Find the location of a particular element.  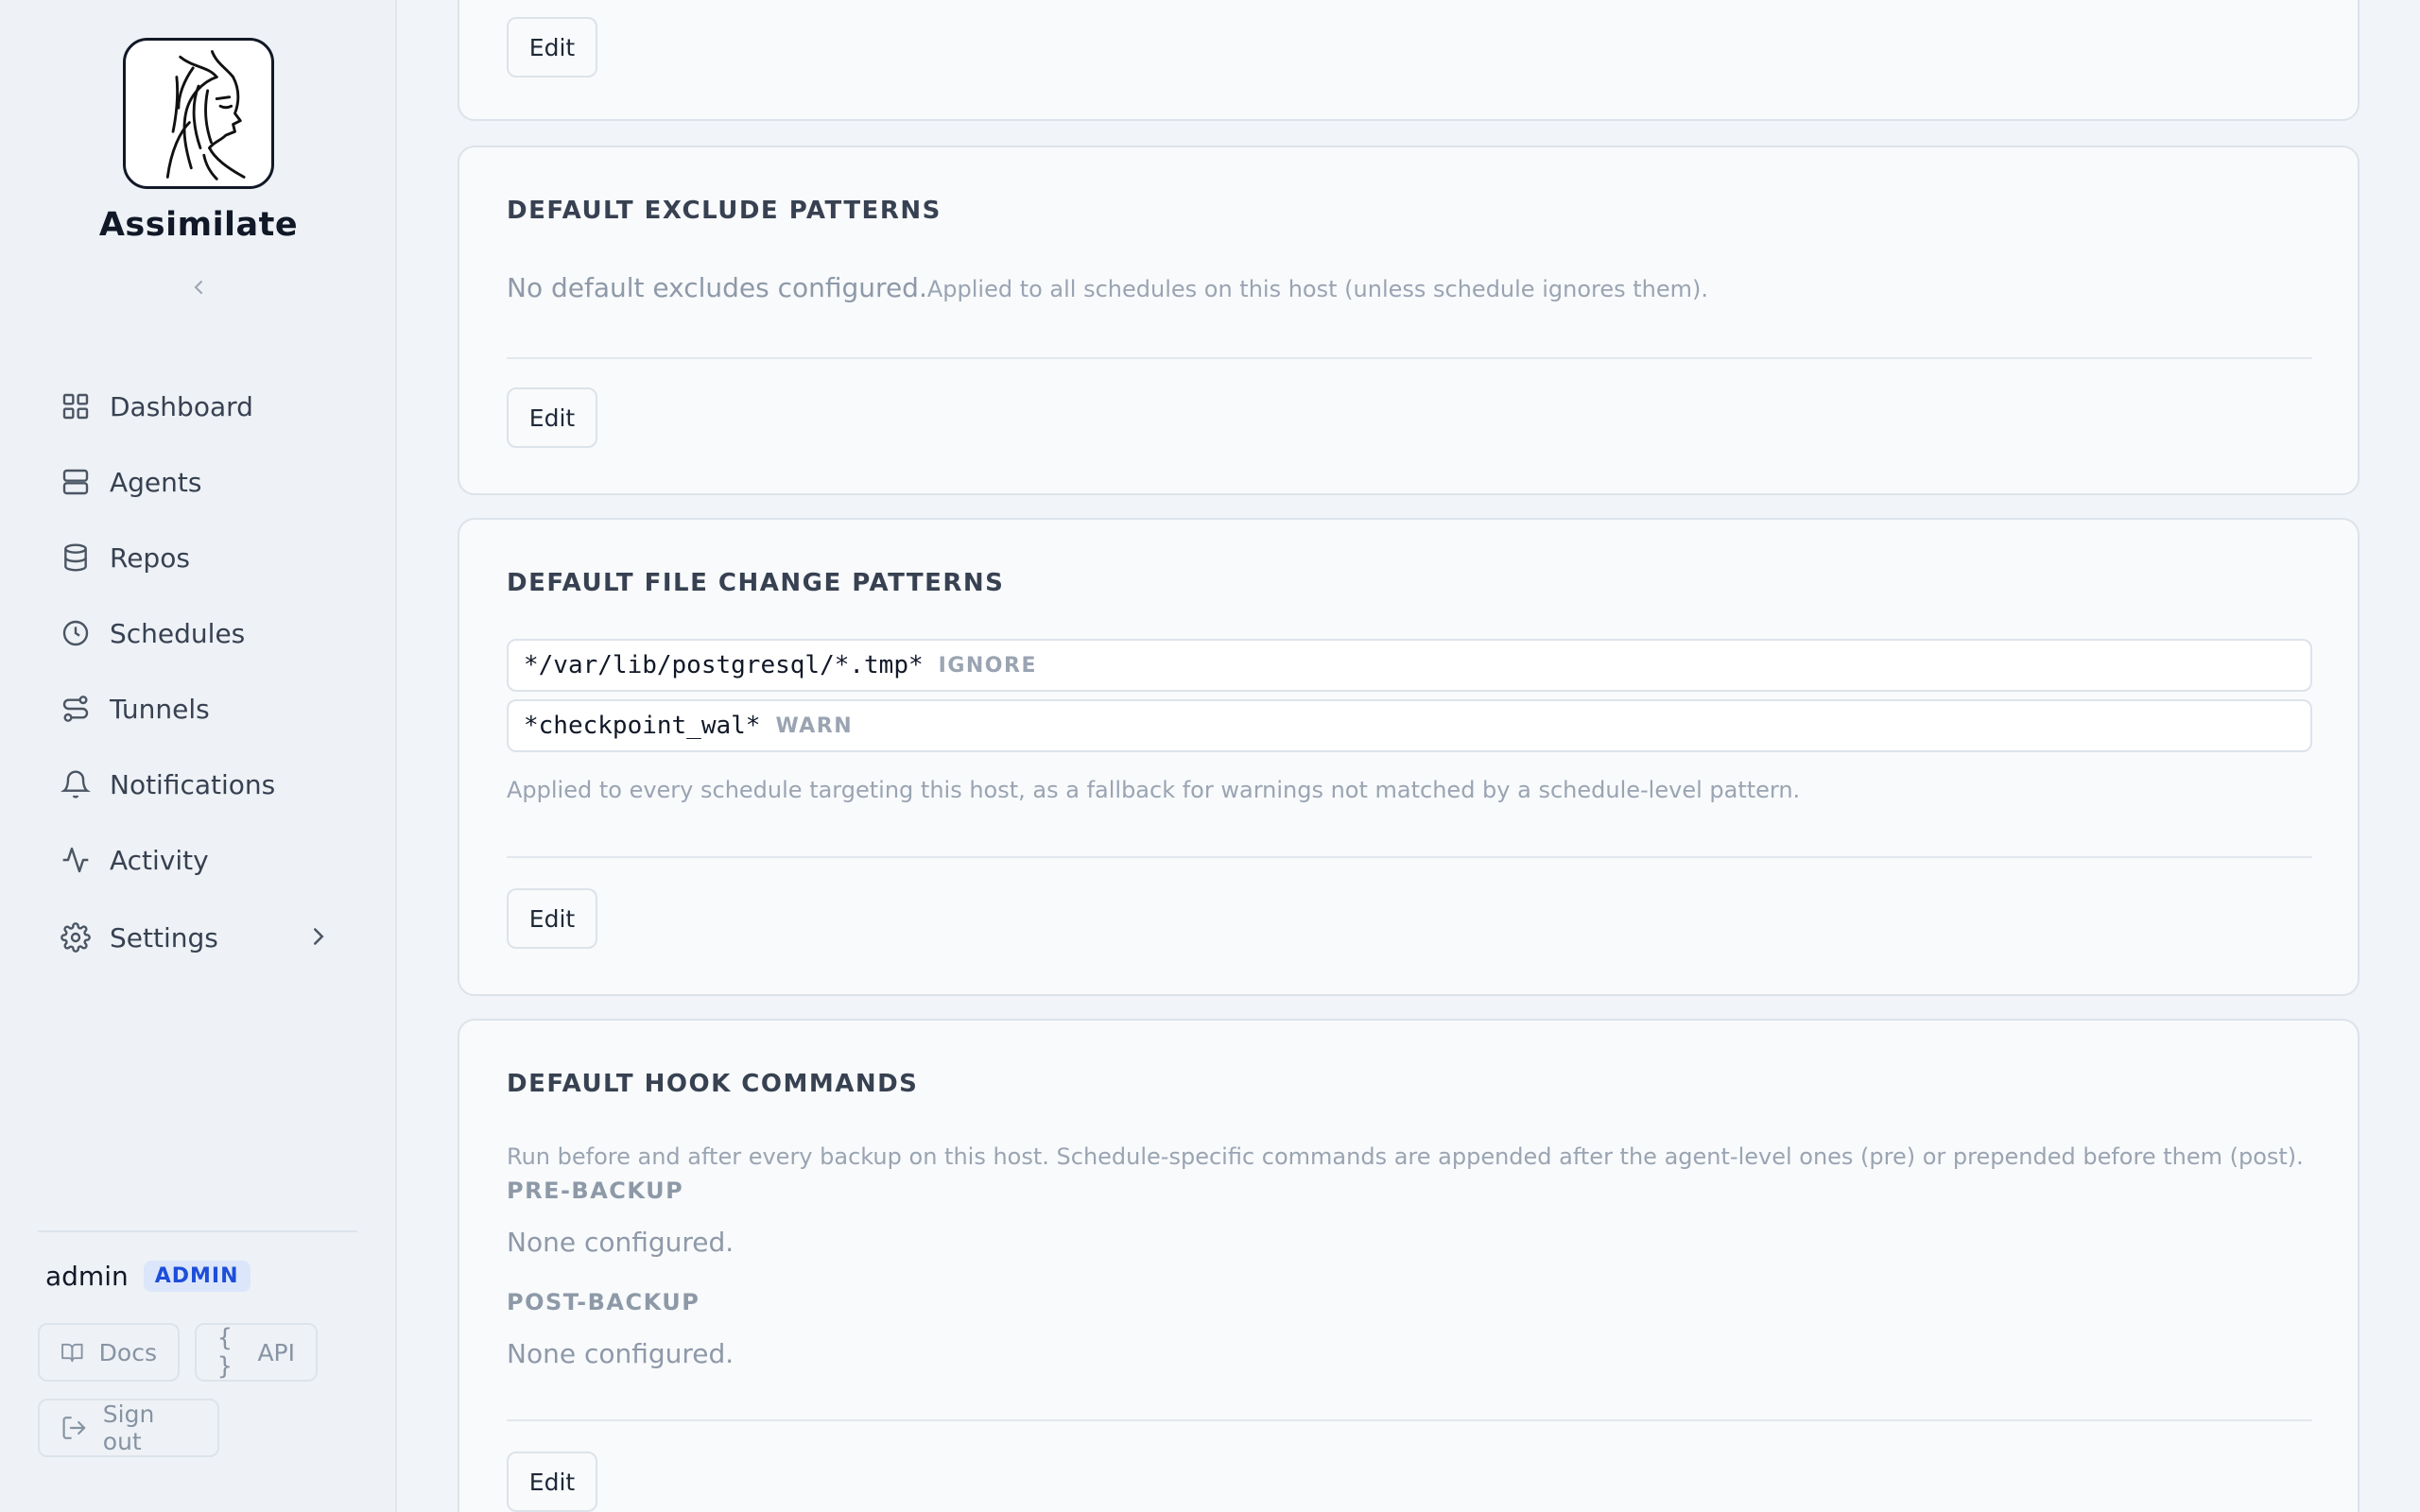

collapse-sidebar-button is located at coordinates (198, 287).